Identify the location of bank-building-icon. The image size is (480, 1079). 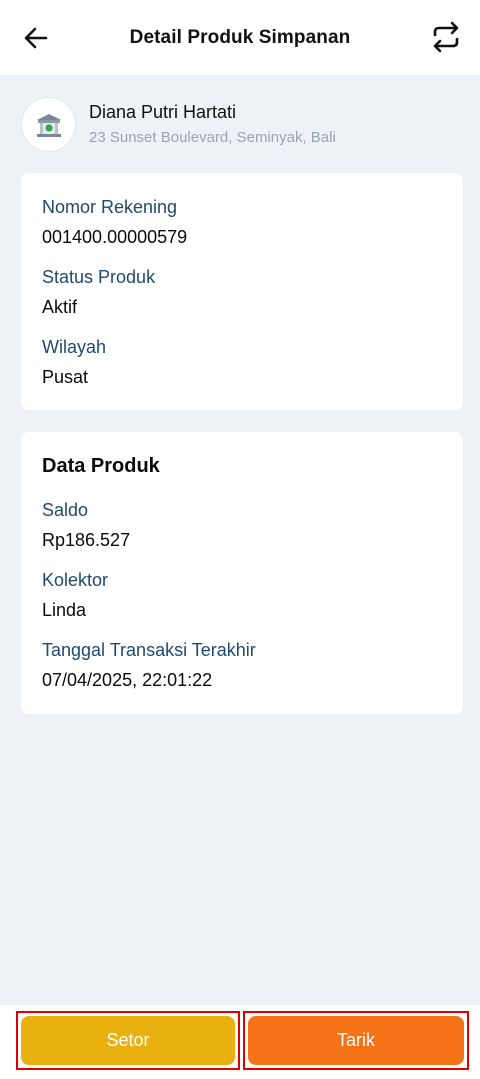
(48, 125).